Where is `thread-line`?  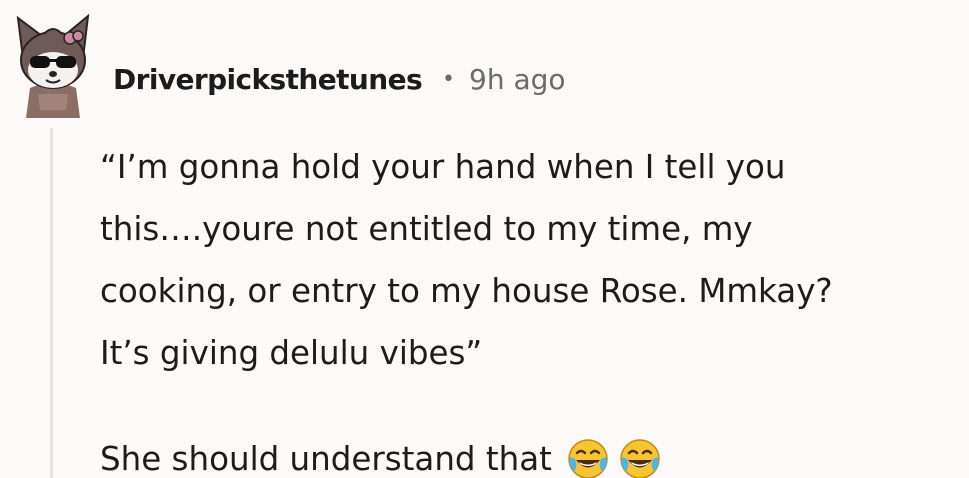 thread-line is located at coordinates (51, 303).